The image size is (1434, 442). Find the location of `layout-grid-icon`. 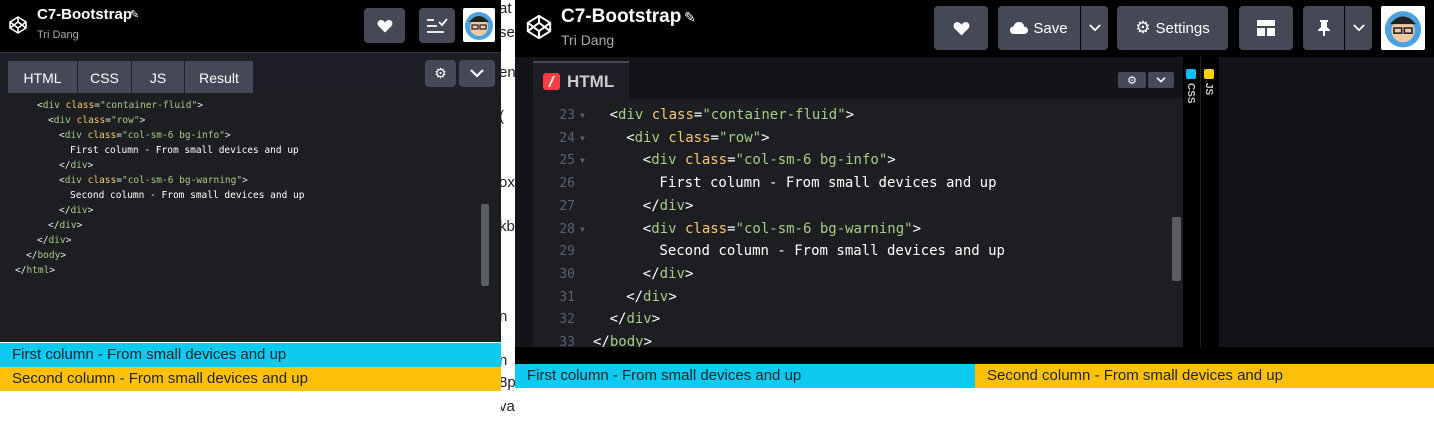

layout-grid-icon is located at coordinates (1266, 28).